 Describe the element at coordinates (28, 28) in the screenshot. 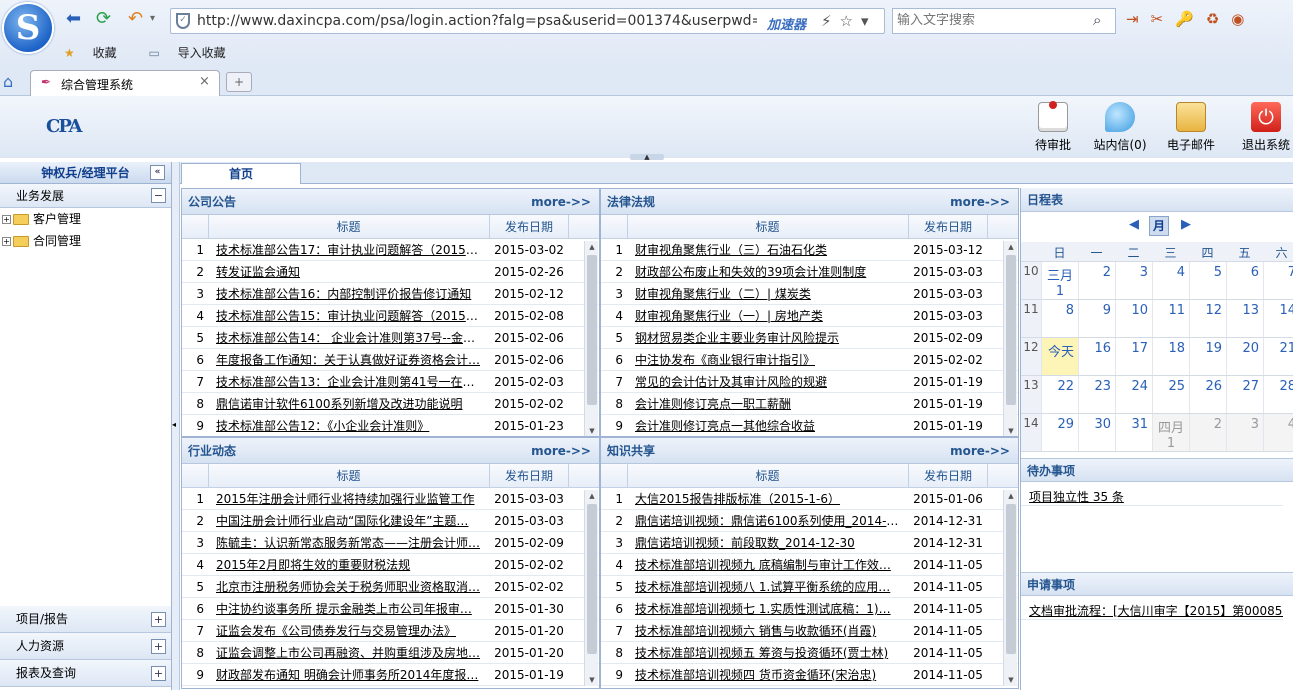

I see `browser-logo-icon: S` at that location.